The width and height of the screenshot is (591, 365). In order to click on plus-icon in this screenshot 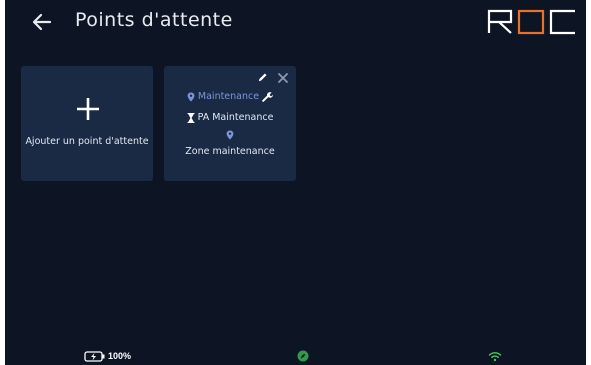, I will do `click(88, 109)`.